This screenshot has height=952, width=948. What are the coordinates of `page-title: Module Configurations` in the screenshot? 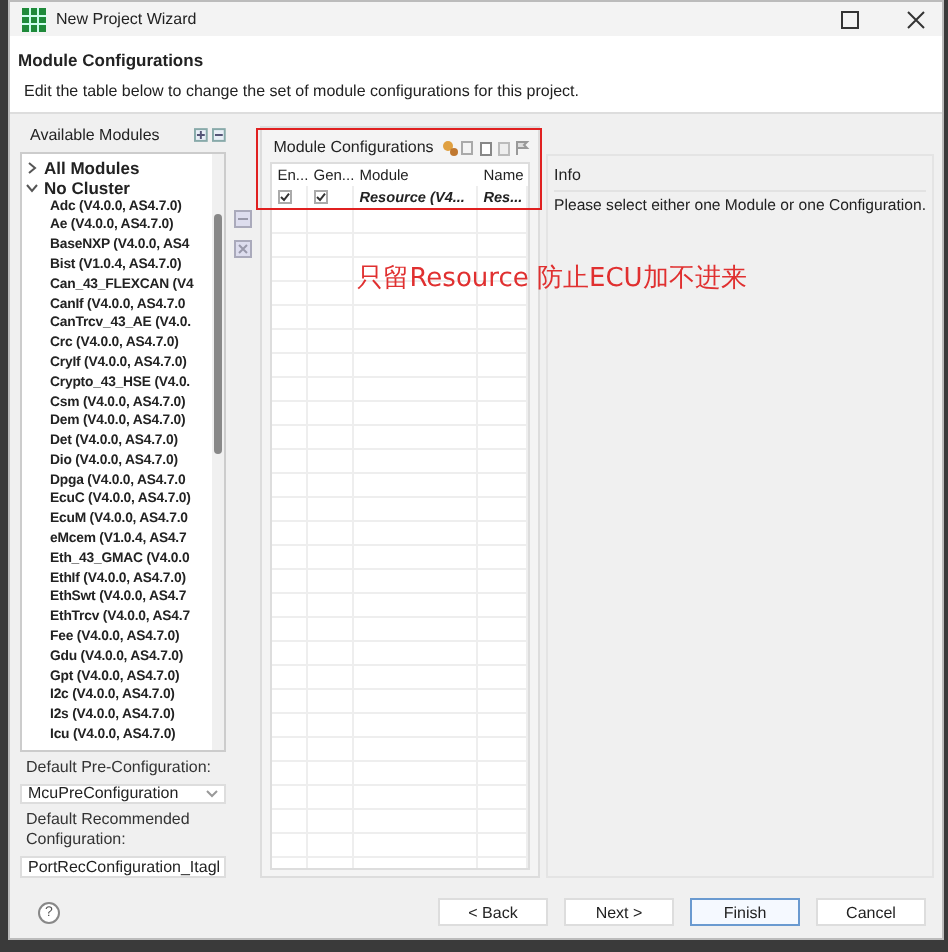 It's located at (112, 60).